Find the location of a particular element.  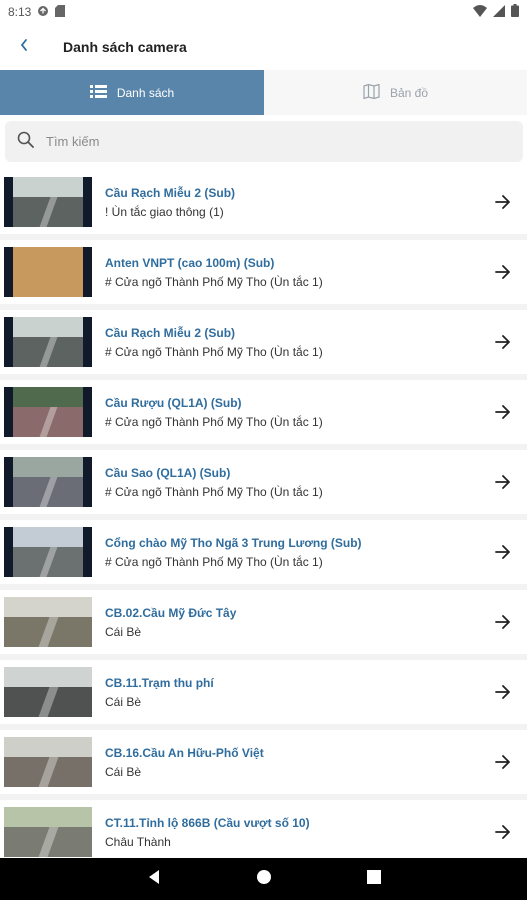

nav-recents-icon is located at coordinates (373, 879).